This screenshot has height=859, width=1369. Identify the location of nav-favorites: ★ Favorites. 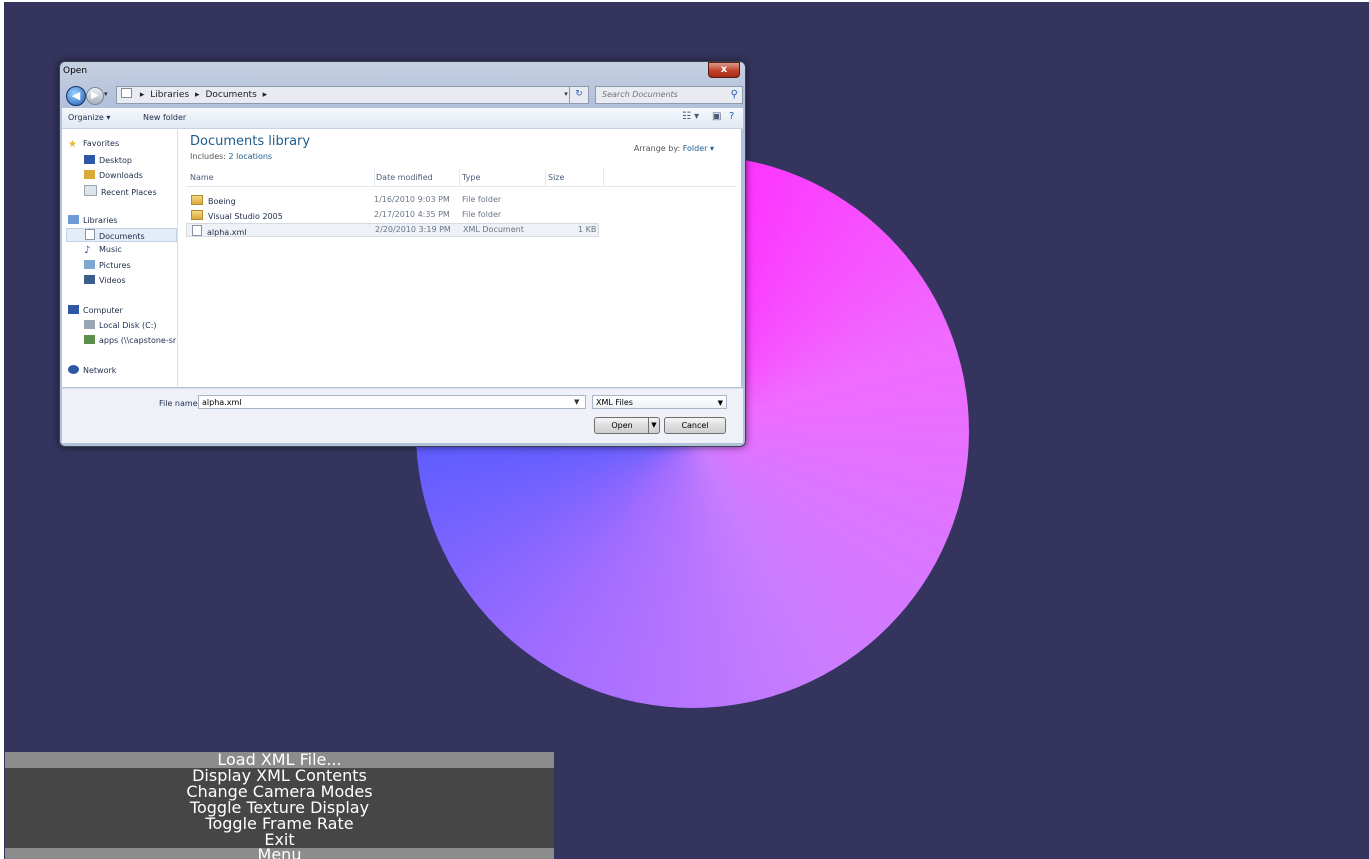
(125, 146).